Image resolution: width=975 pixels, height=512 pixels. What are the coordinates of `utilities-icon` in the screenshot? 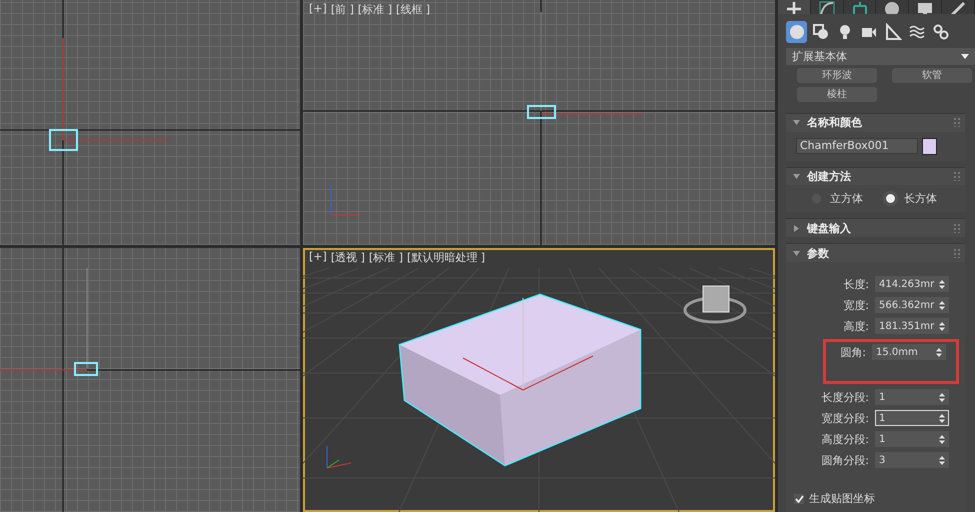 It's located at (958, 7).